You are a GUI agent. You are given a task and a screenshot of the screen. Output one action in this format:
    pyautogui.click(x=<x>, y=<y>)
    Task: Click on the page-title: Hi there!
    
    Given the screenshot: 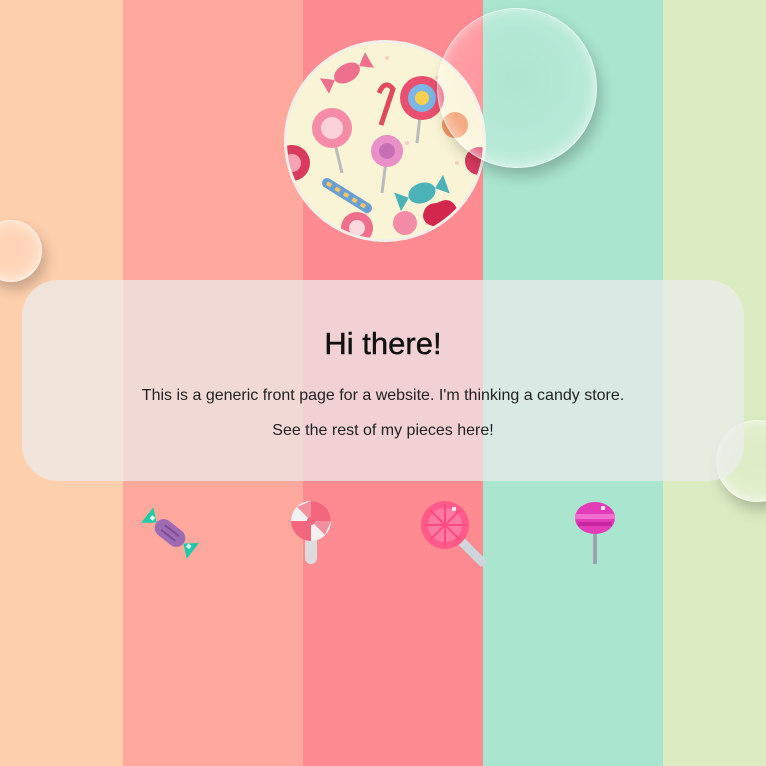 What is the action you would take?
    pyautogui.click(x=383, y=343)
    